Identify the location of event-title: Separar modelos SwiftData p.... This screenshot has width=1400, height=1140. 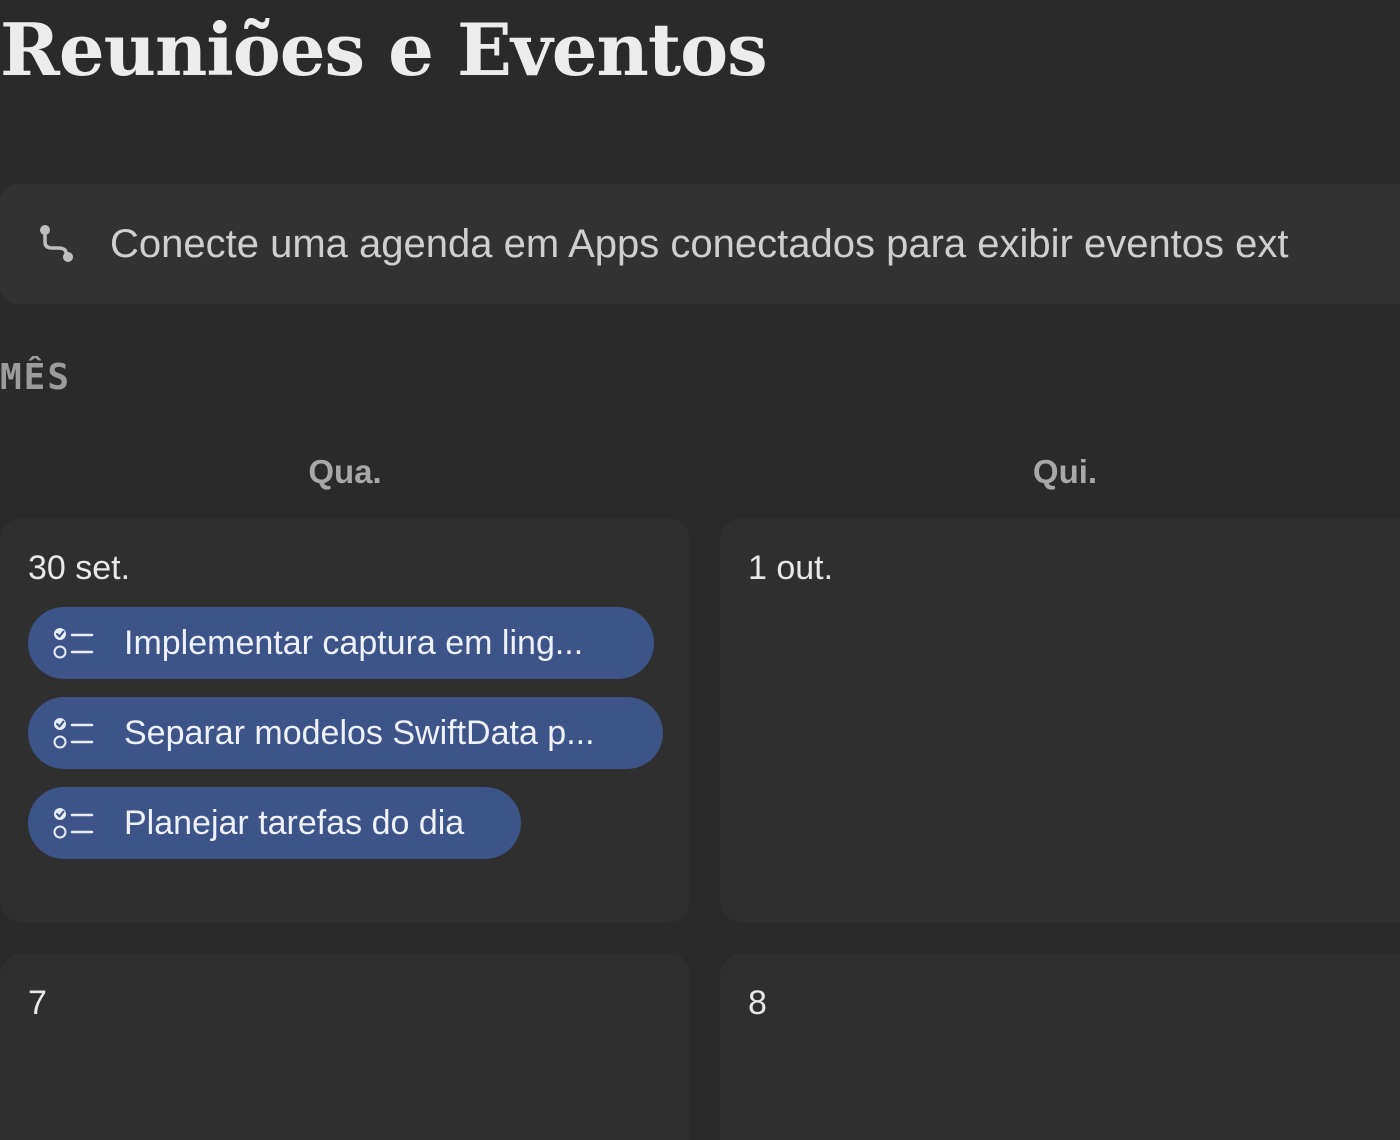
(359, 733).